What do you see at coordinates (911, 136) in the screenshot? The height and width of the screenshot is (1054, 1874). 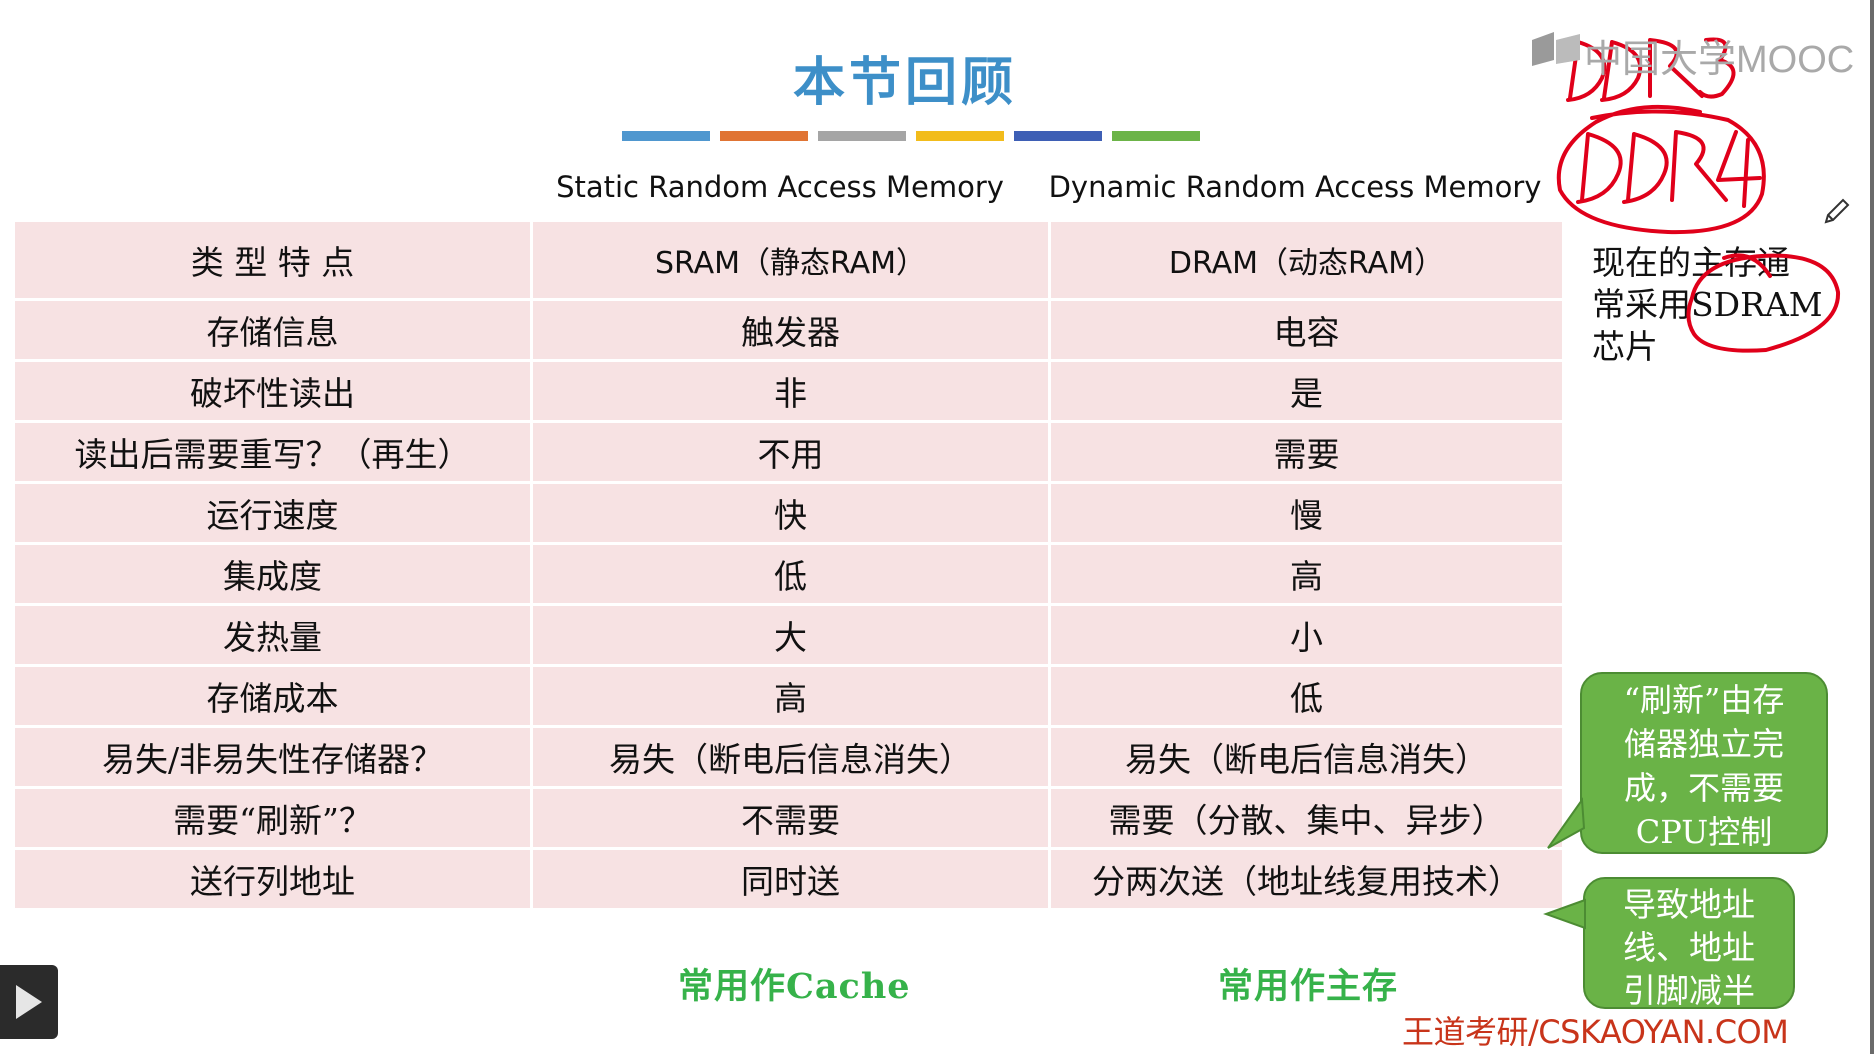 I see `title-color-bars` at bounding box center [911, 136].